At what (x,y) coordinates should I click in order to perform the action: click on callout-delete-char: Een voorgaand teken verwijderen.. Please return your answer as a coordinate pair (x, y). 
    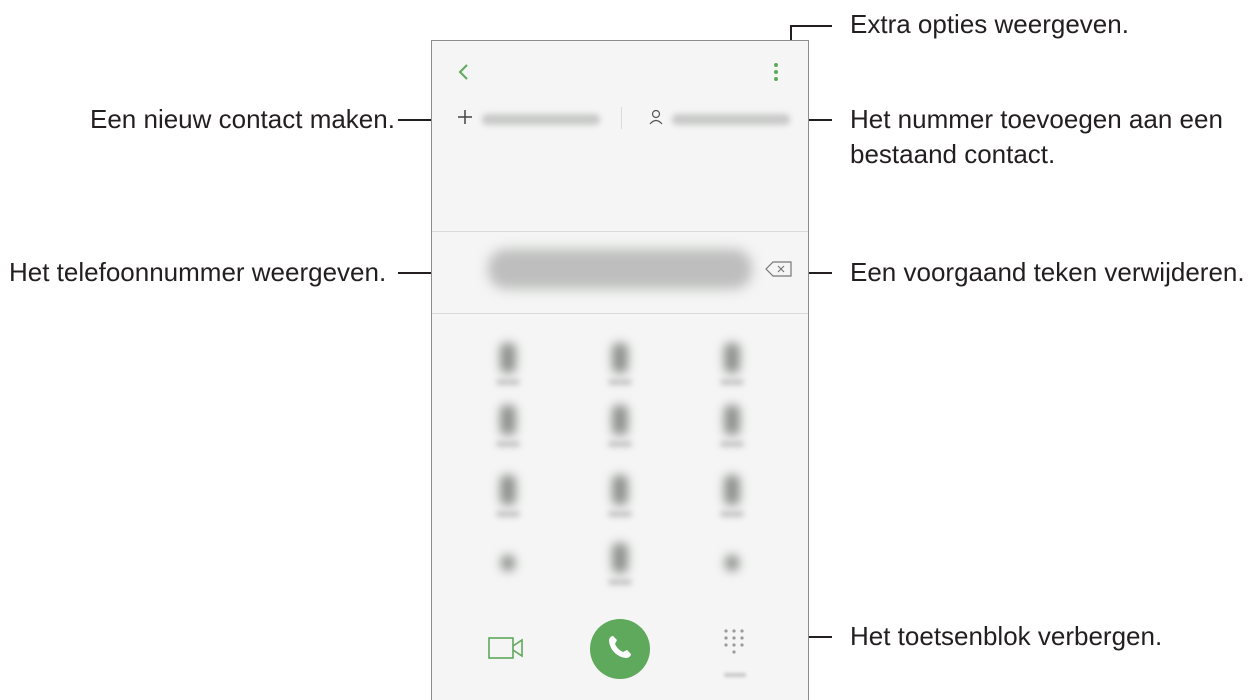
    Looking at the image, I should click on (1047, 272).